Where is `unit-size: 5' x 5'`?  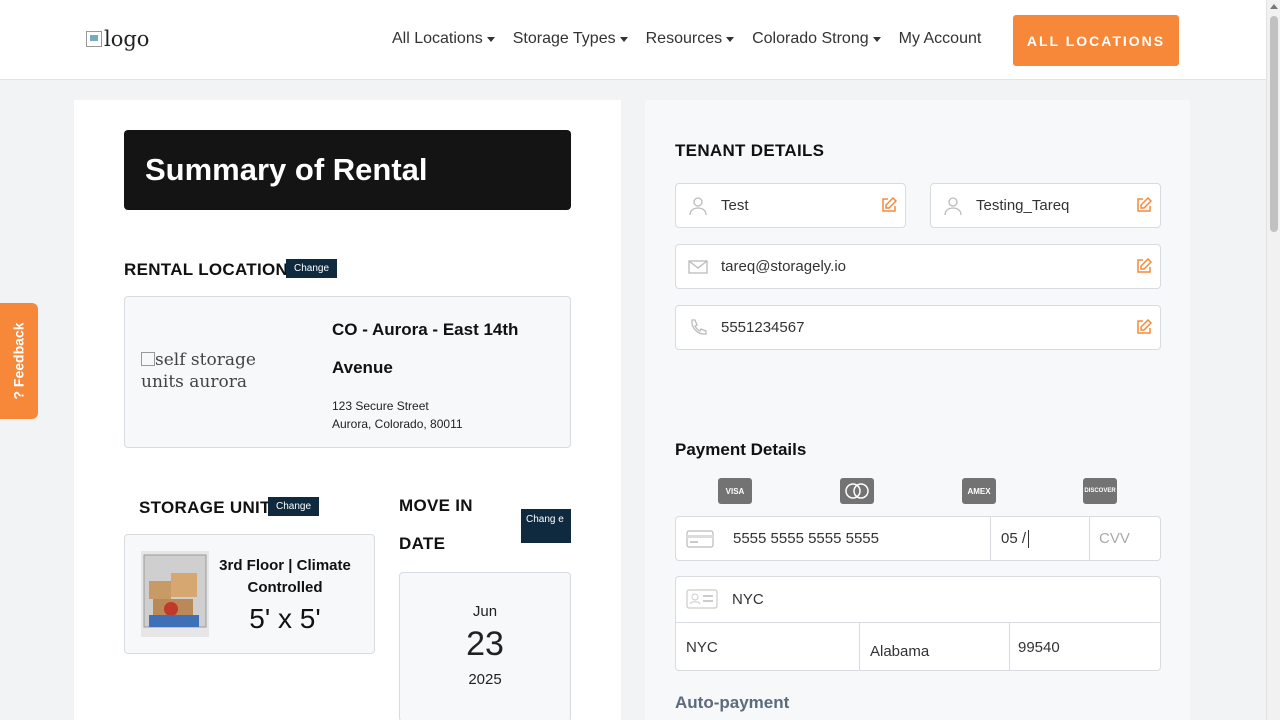
unit-size: 5' x 5' is located at coordinates (285, 618).